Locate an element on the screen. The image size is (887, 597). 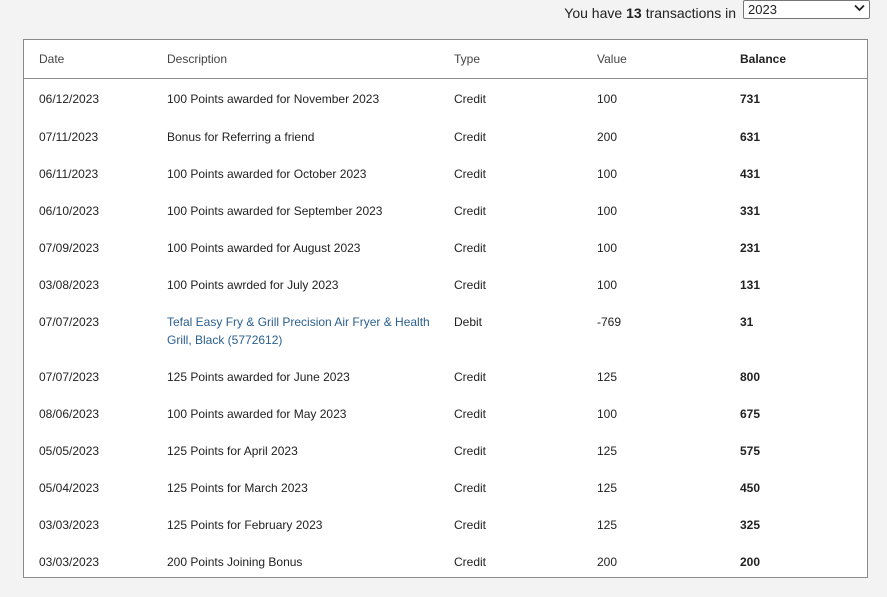
cell-date: 05/05/2023 is located at coordinates (69, 450).